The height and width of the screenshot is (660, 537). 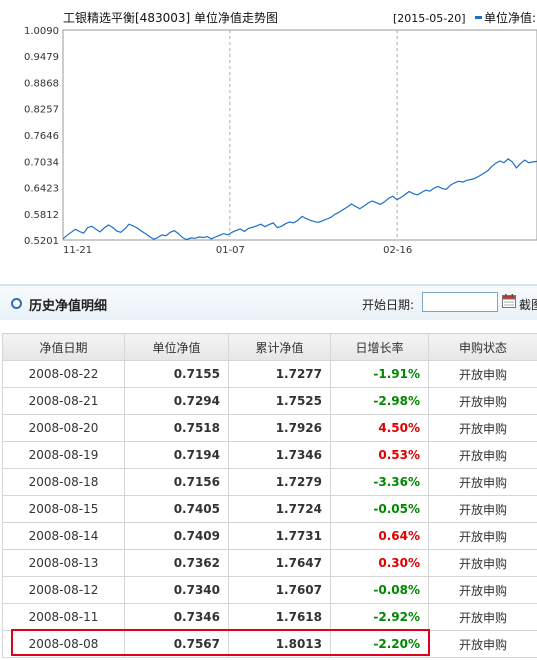 I want to click on cell-date: 2008-08-19, so click(x=63, y=455).